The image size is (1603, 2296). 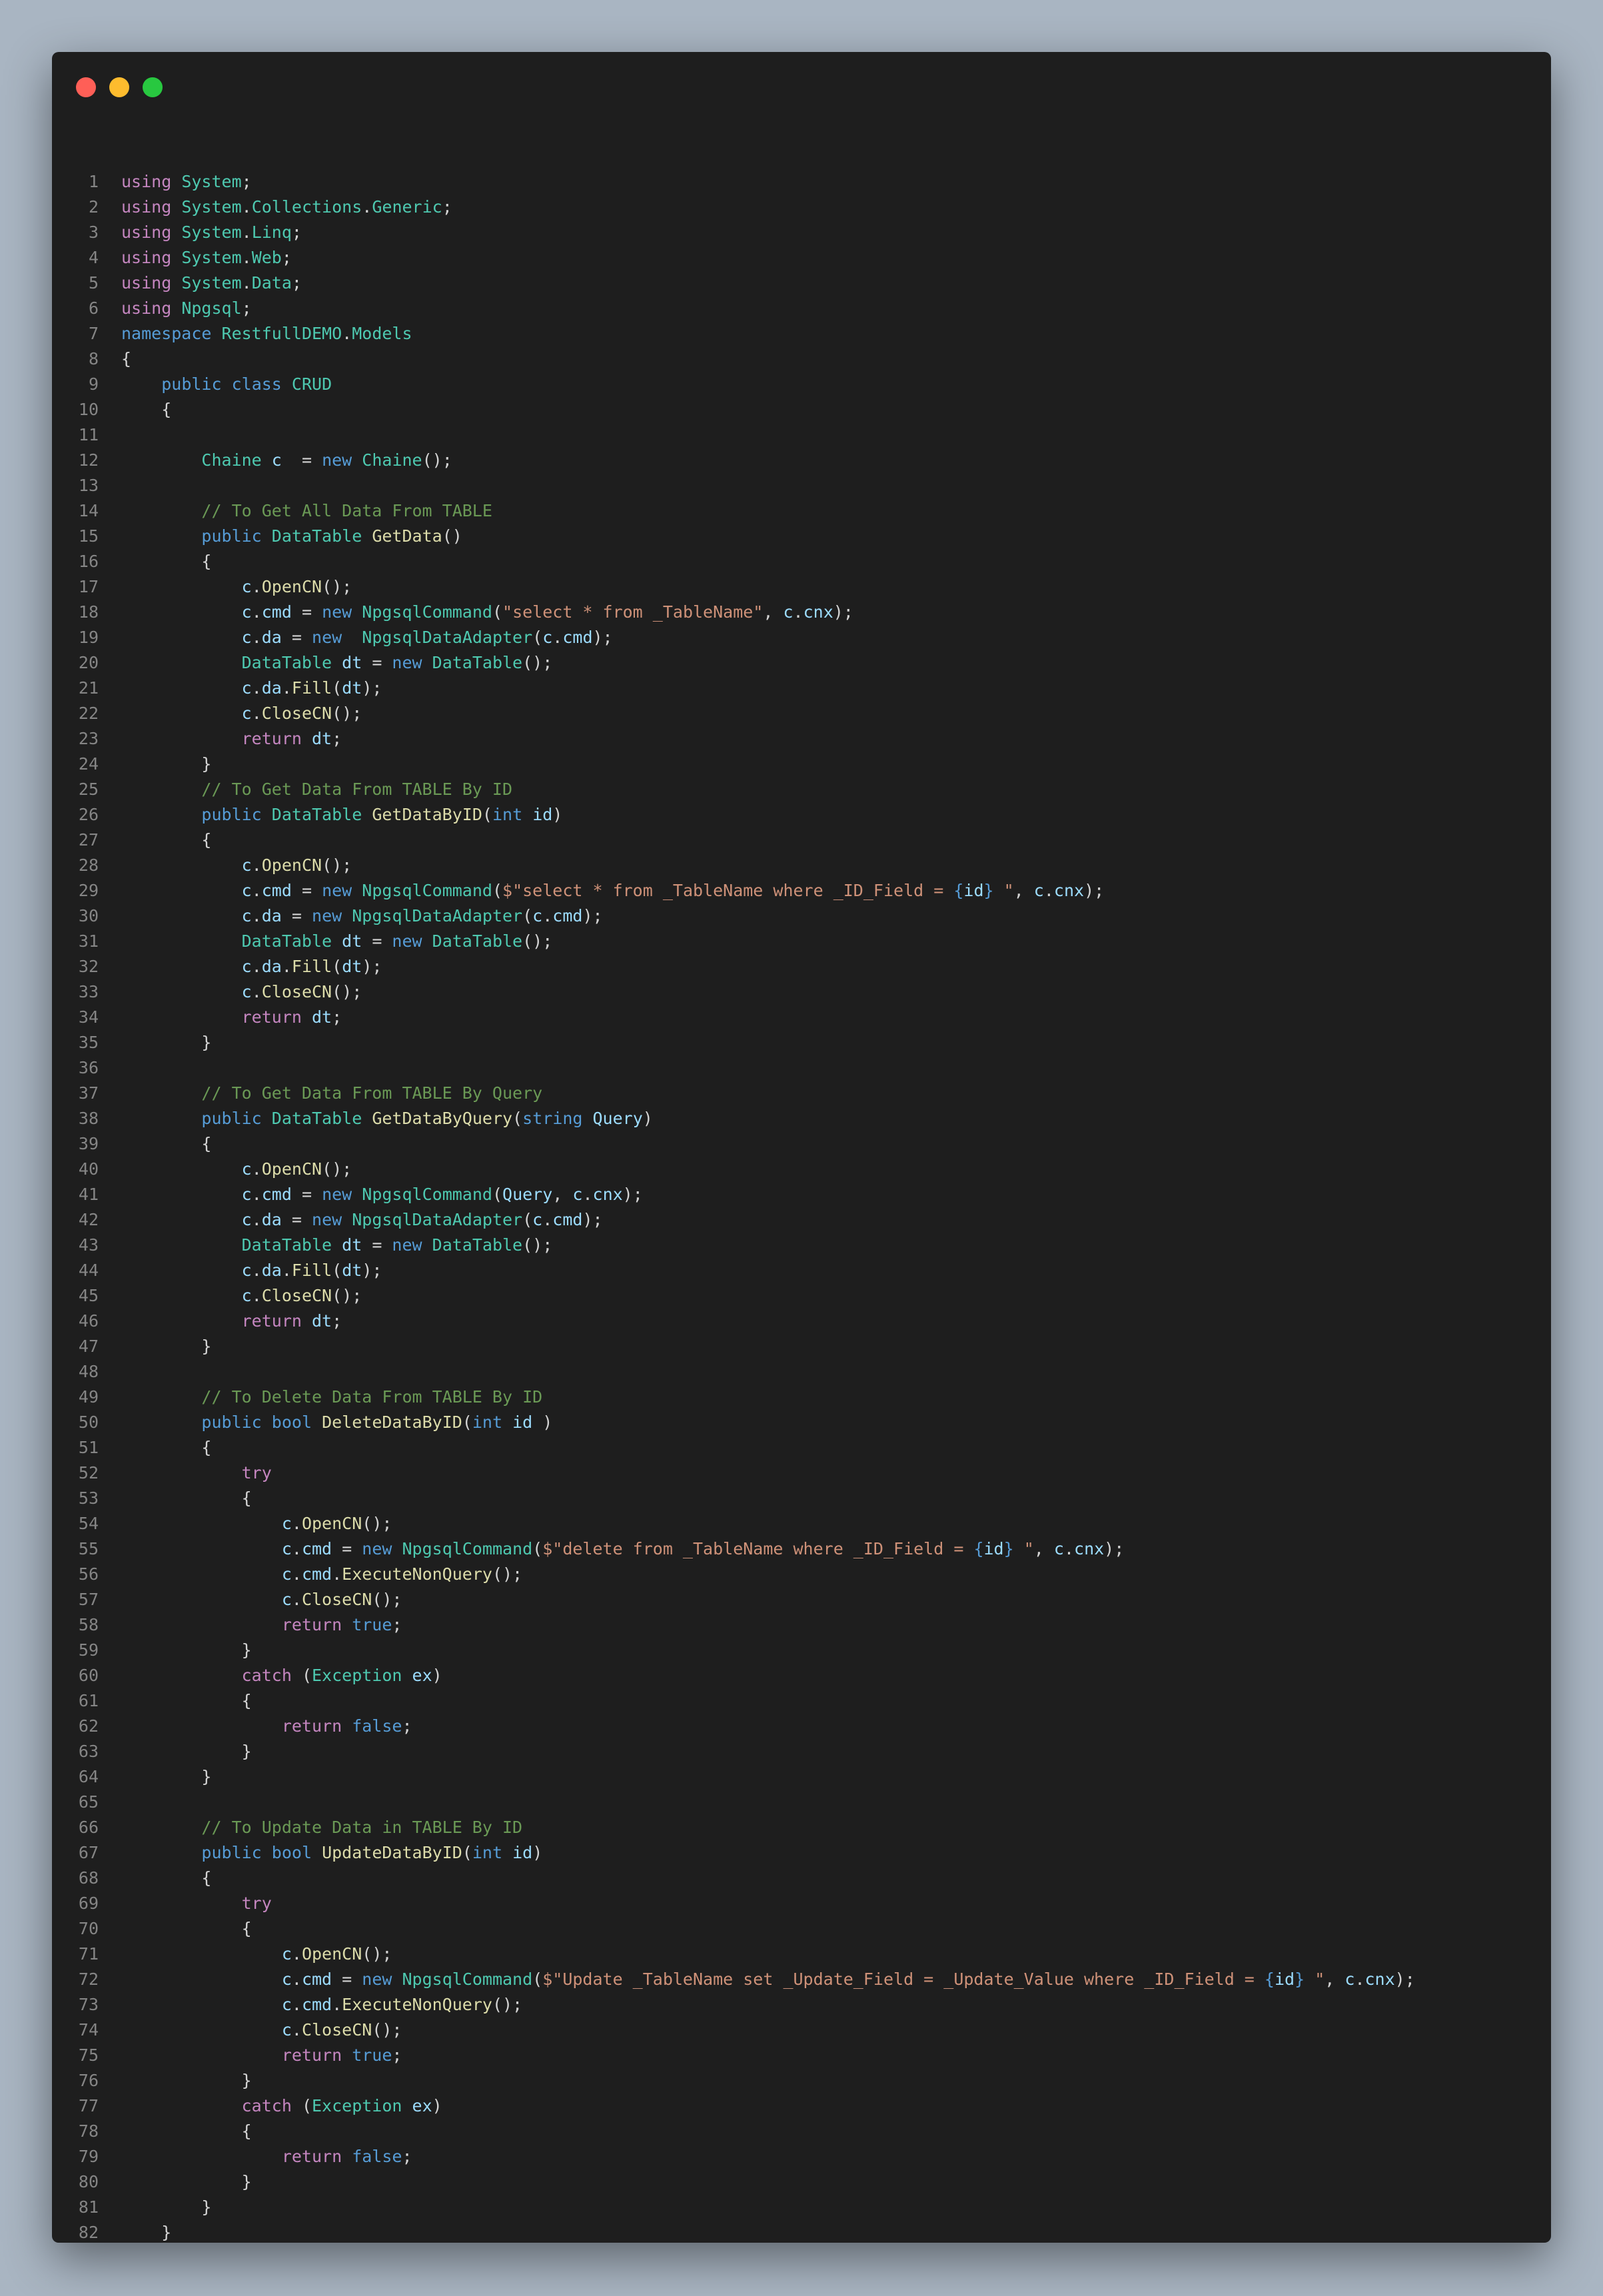 What do you see at coordinates (167, 840) in the screenshot?
I see `code-token: {` at bounding box center [167, 840].